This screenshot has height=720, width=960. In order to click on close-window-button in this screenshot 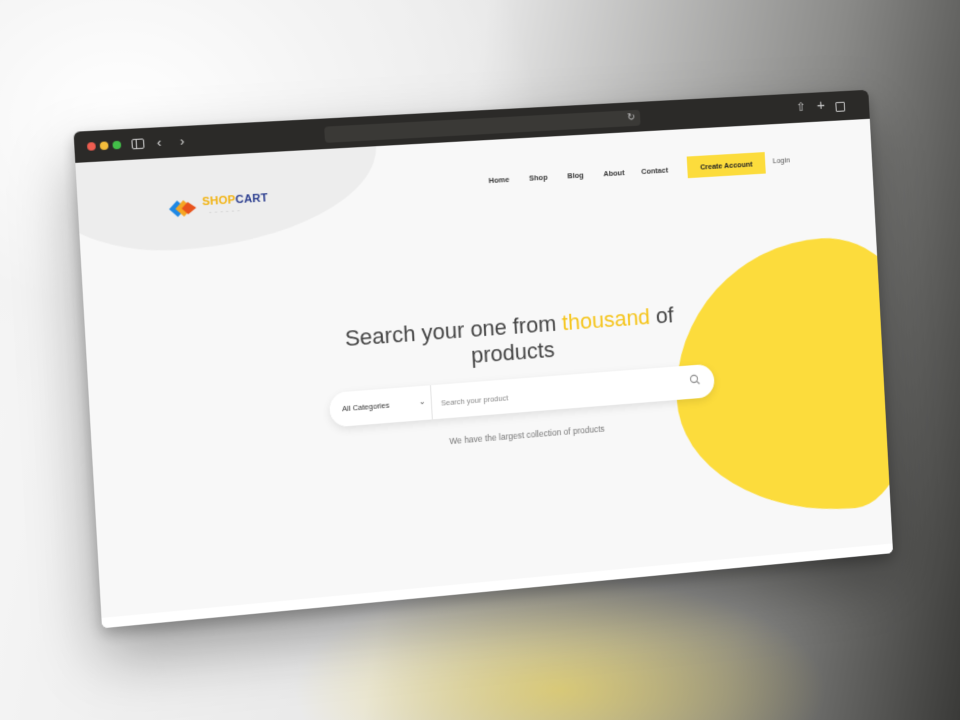, I will do `click(91, 146)`.